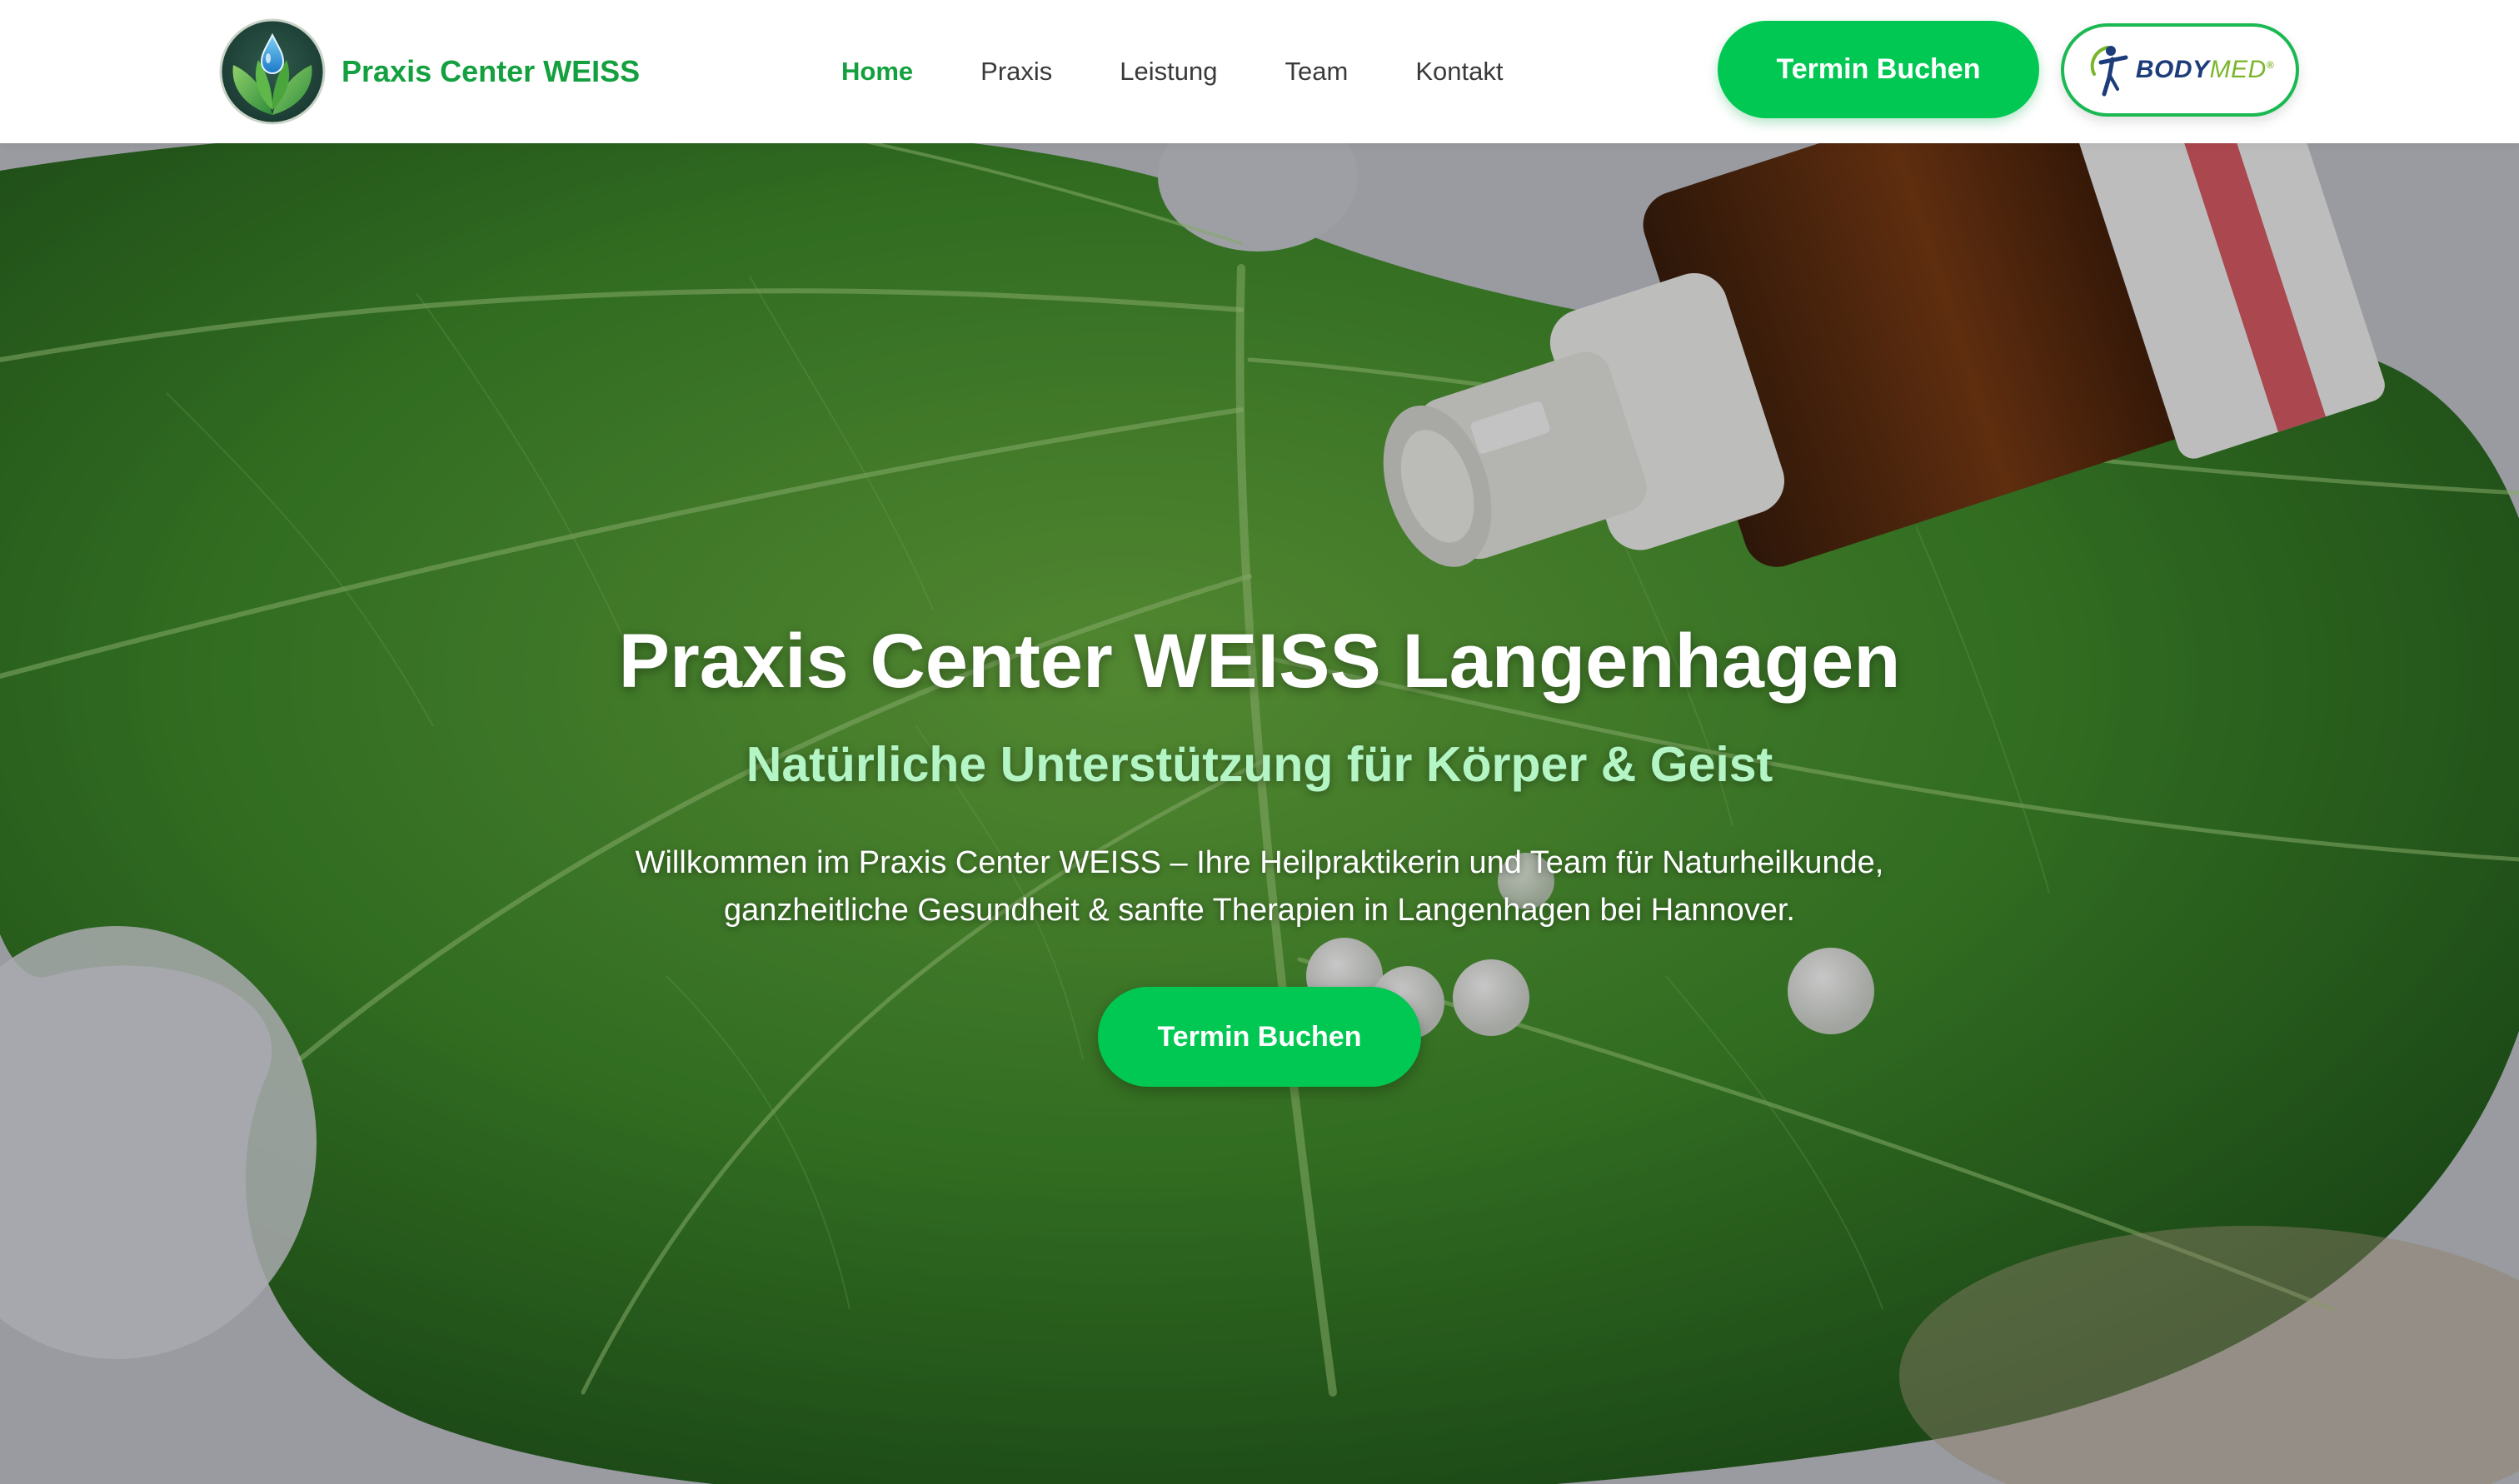 This screenshot has height=1484, width=2519. Describe the element at coordinates (2109, 71) in the screenshot. I see `bodymed-figure-icon` at that location.